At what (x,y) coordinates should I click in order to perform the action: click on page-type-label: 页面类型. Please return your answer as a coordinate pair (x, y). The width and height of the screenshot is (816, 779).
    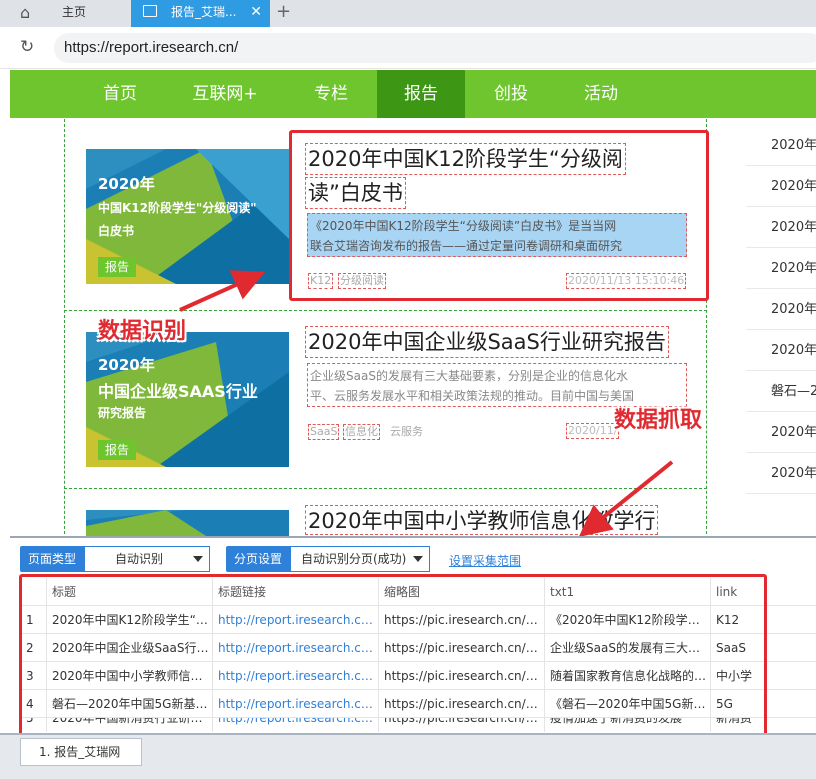
    Looking at the image, I should click on (52, 559).